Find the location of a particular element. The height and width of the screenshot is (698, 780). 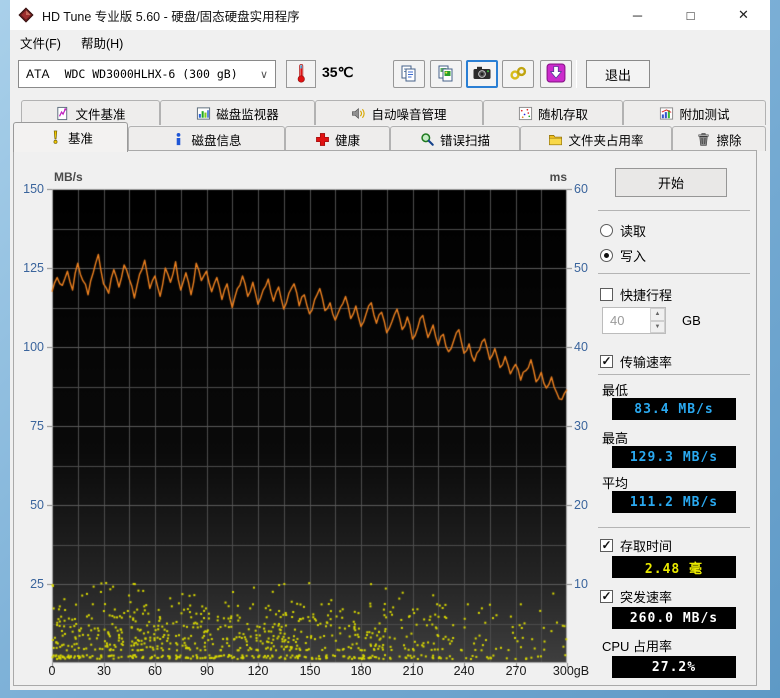

copy-text-icon is located at coordinates (409, 74).